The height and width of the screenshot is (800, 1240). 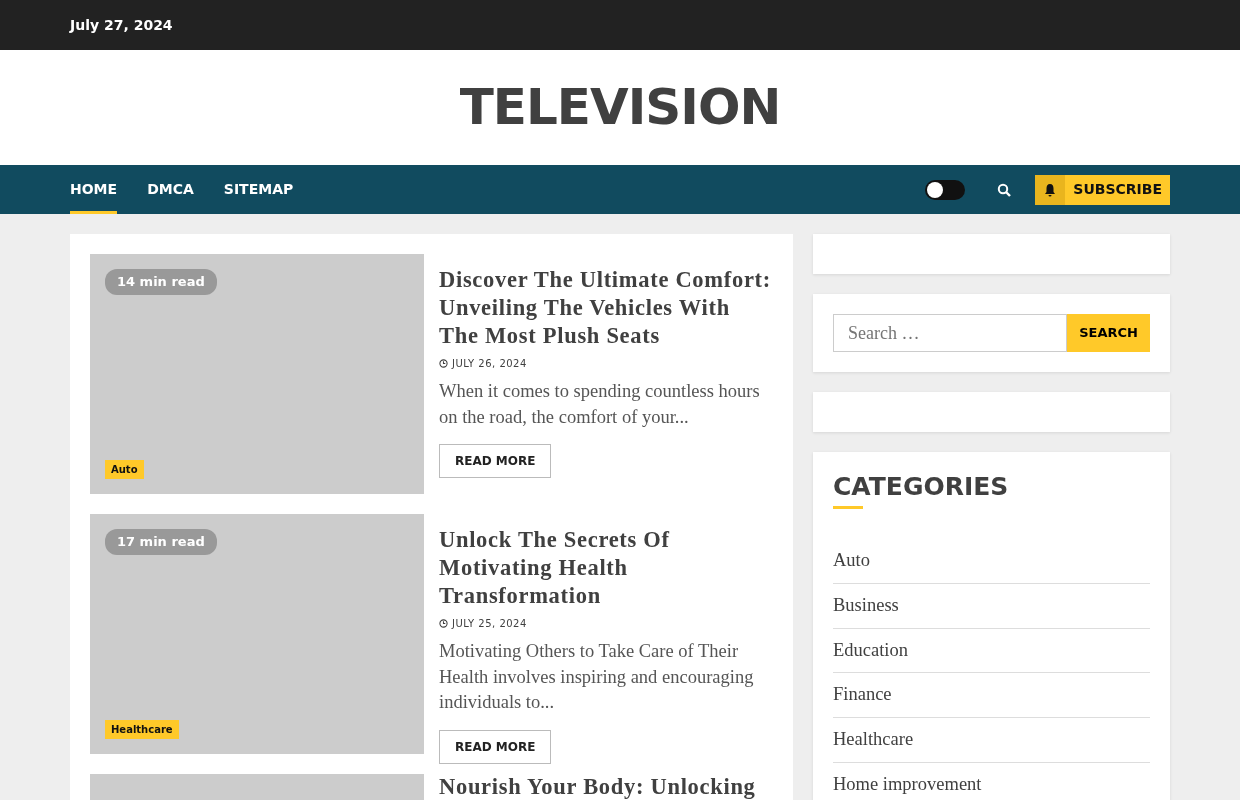 I want to click on category-tag: Healthcare, so click(x=142, y=729).